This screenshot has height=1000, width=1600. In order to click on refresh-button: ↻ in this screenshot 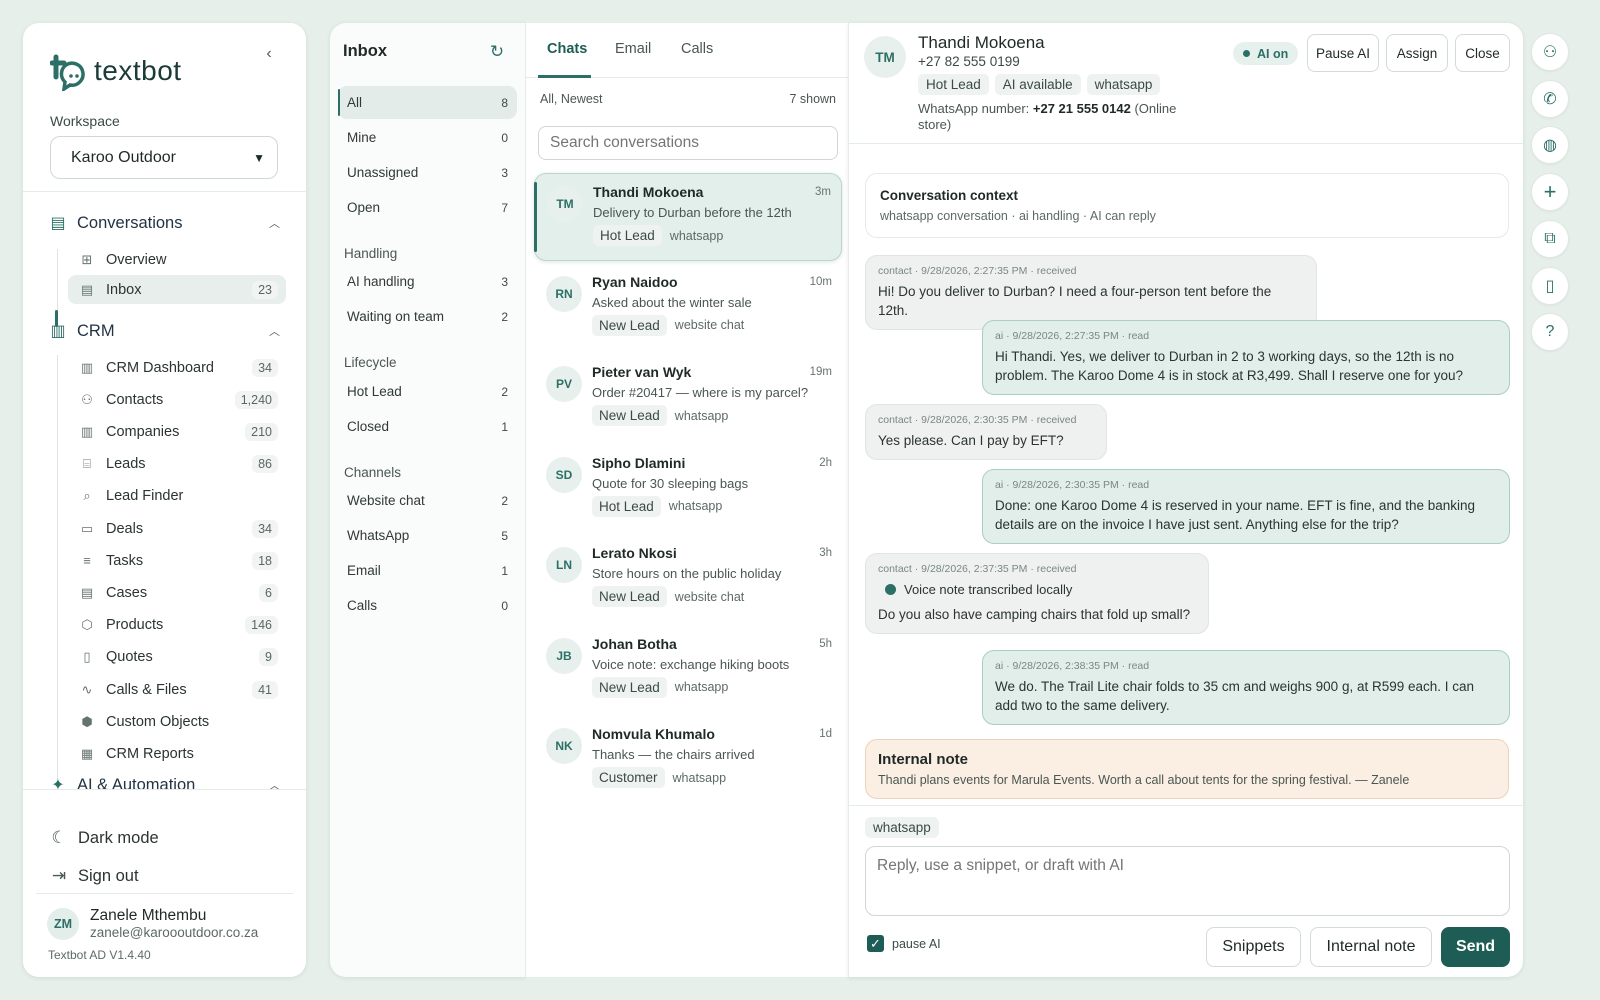, I will do `click(497, 52)`.